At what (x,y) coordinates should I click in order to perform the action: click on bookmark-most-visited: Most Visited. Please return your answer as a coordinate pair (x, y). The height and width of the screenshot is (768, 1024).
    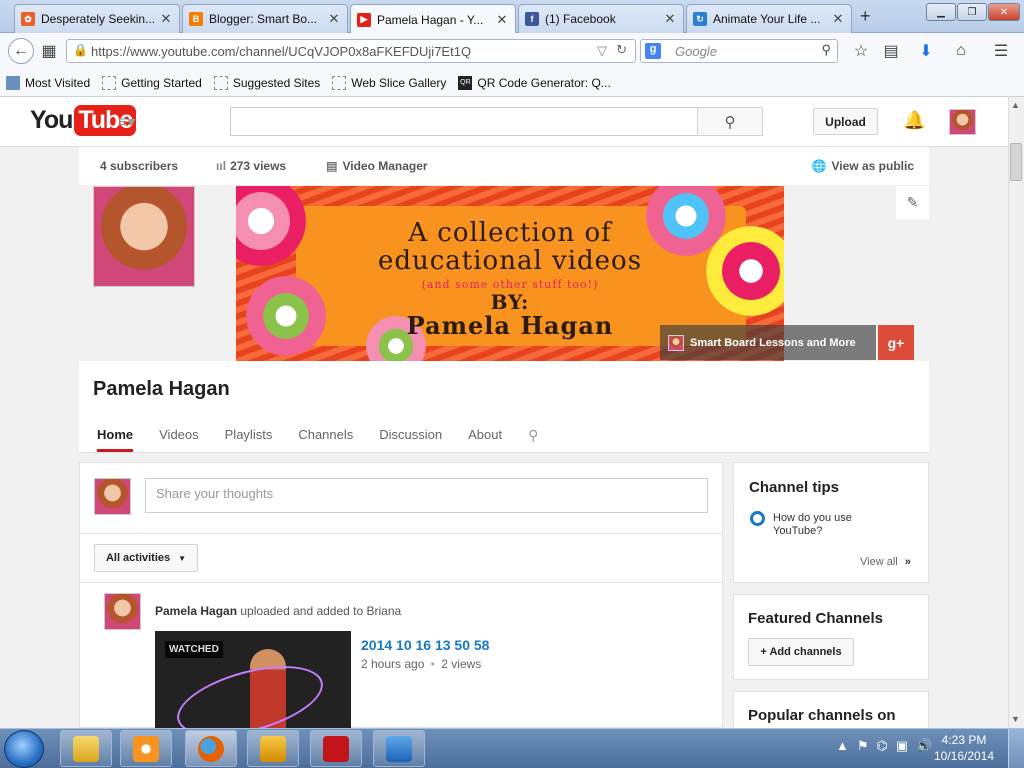
    Looking at the image, I should click on (48, 82).